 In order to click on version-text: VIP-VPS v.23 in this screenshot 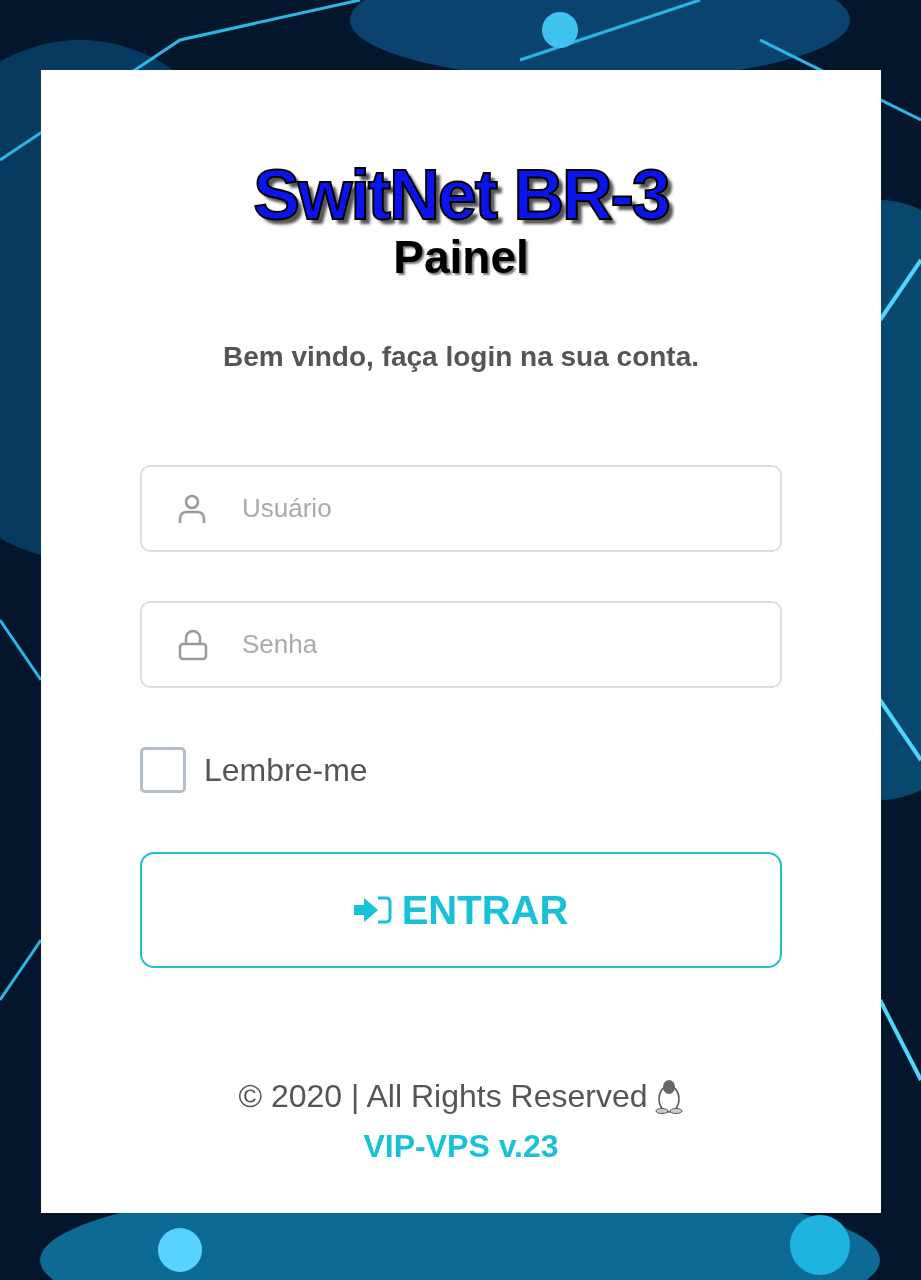, I will do `click(461, 1146)`.